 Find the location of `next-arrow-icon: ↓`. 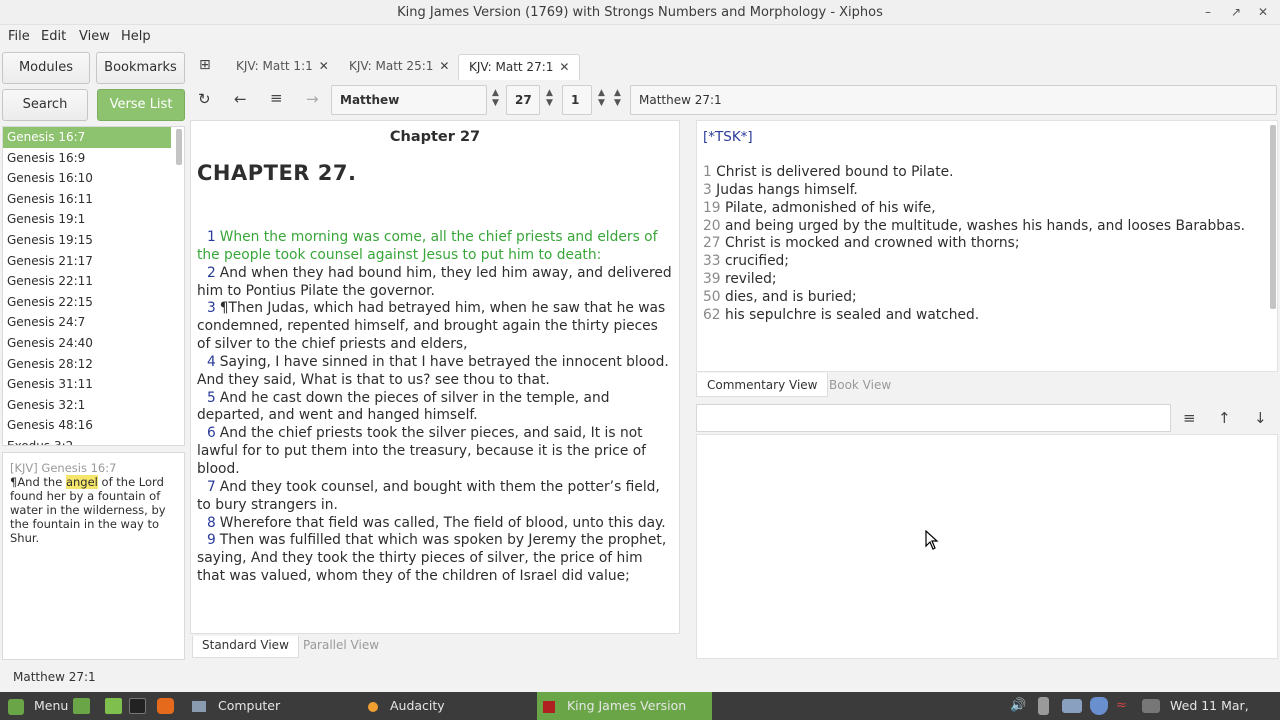

next-arrow-icon: ↓ is located at coordinates (1260, 418).